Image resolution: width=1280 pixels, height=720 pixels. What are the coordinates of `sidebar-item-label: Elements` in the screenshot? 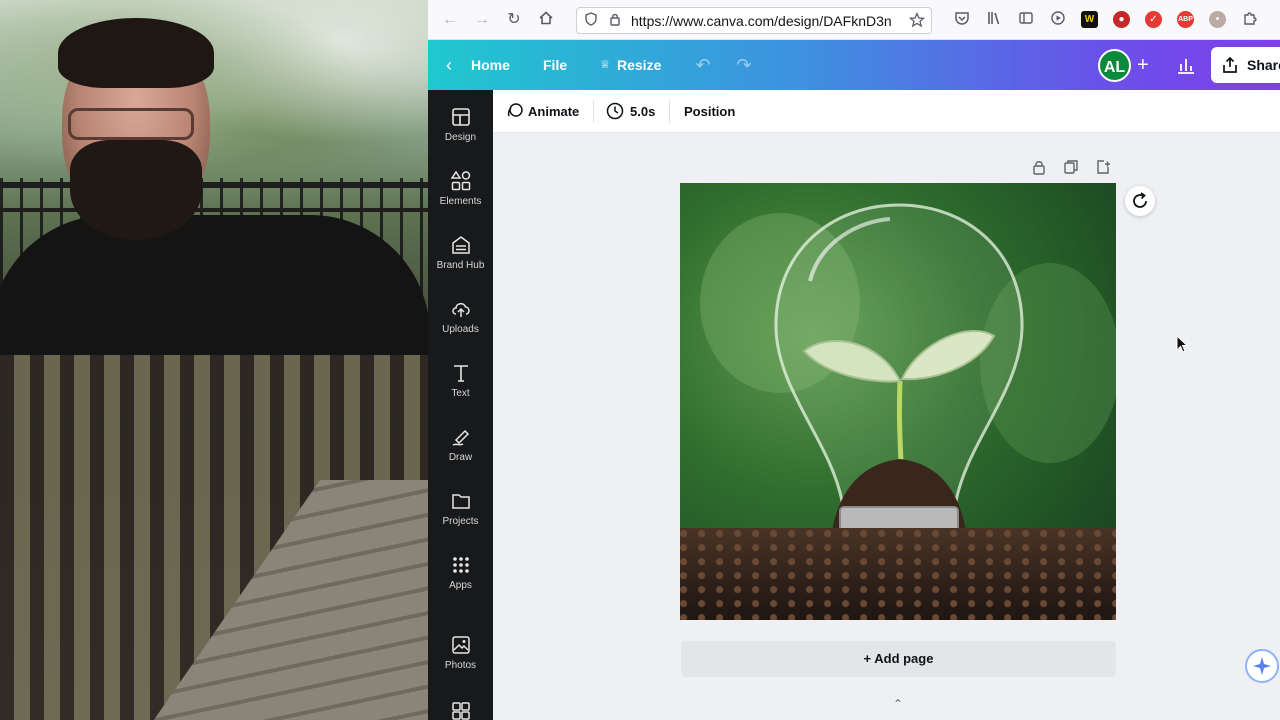 It's located at (460, 201).